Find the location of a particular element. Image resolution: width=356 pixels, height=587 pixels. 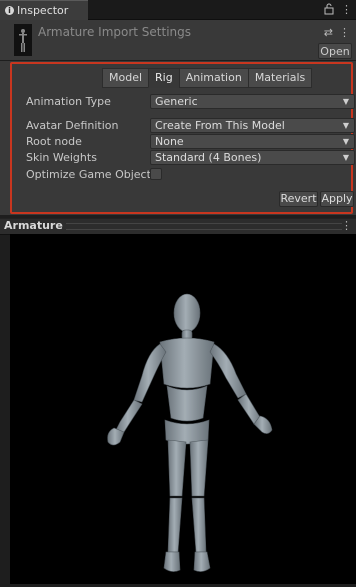

tab-animation: Animation is located at coordinates (213, 78).